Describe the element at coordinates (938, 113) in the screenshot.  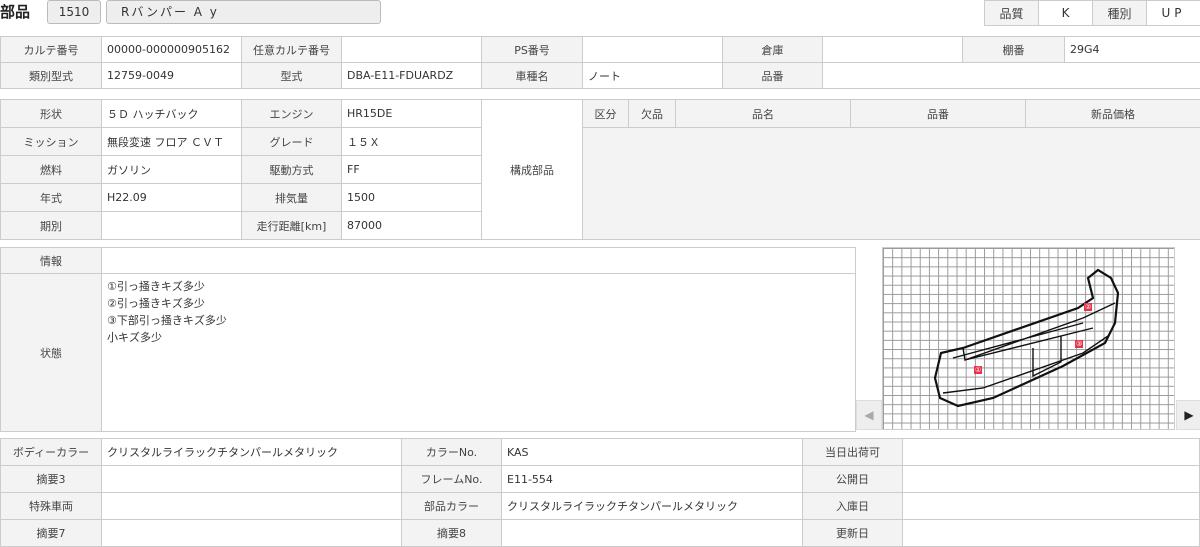
I see `parts-header-number: 品番` at that location.